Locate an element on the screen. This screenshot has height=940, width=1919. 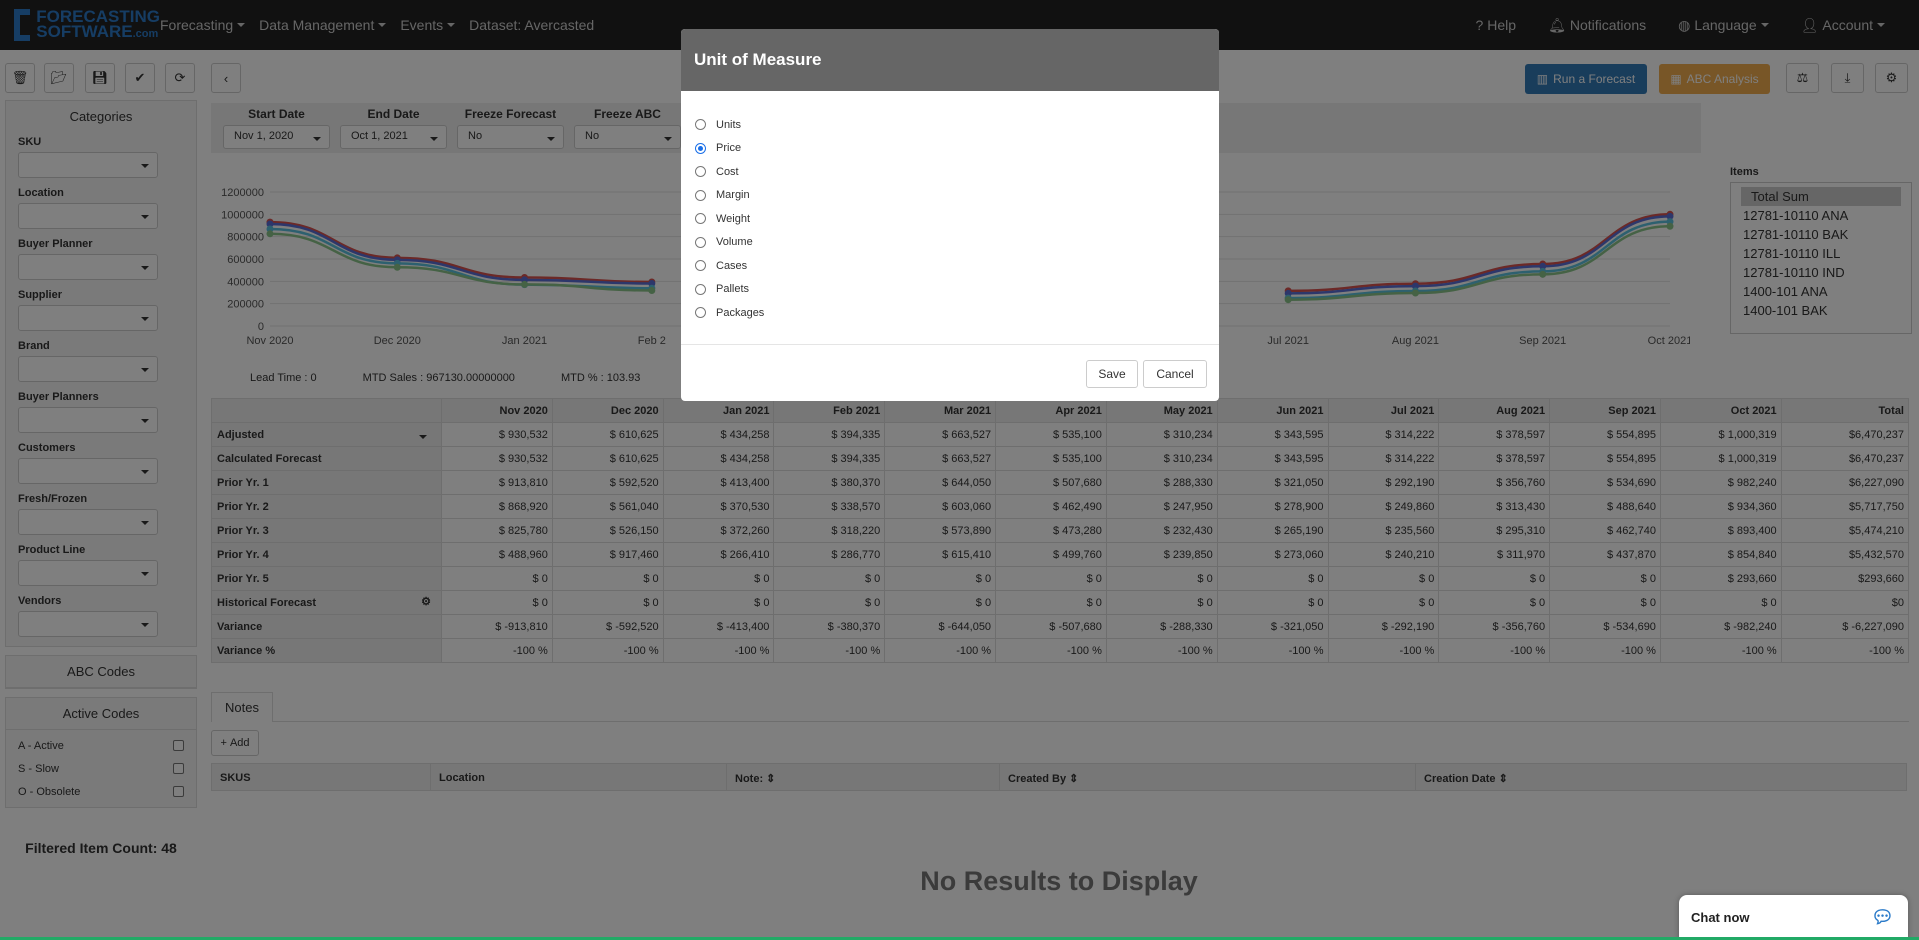
uom-option-label: Price is located at coordinates (729, 148).